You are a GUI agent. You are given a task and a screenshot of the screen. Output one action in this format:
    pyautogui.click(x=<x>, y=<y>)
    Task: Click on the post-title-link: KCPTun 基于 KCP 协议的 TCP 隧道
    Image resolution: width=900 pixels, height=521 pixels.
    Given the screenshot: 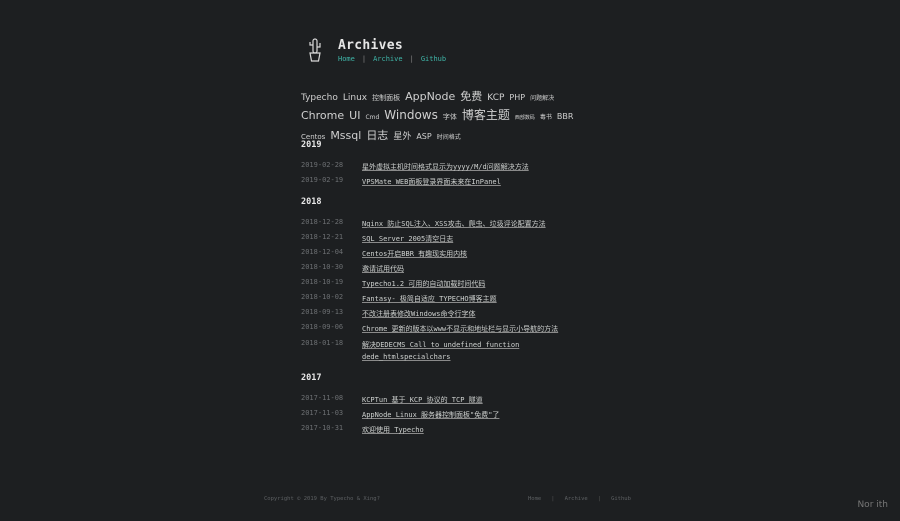 What is the action you would take?
    pyautogui.click(x=462, y=400)
    